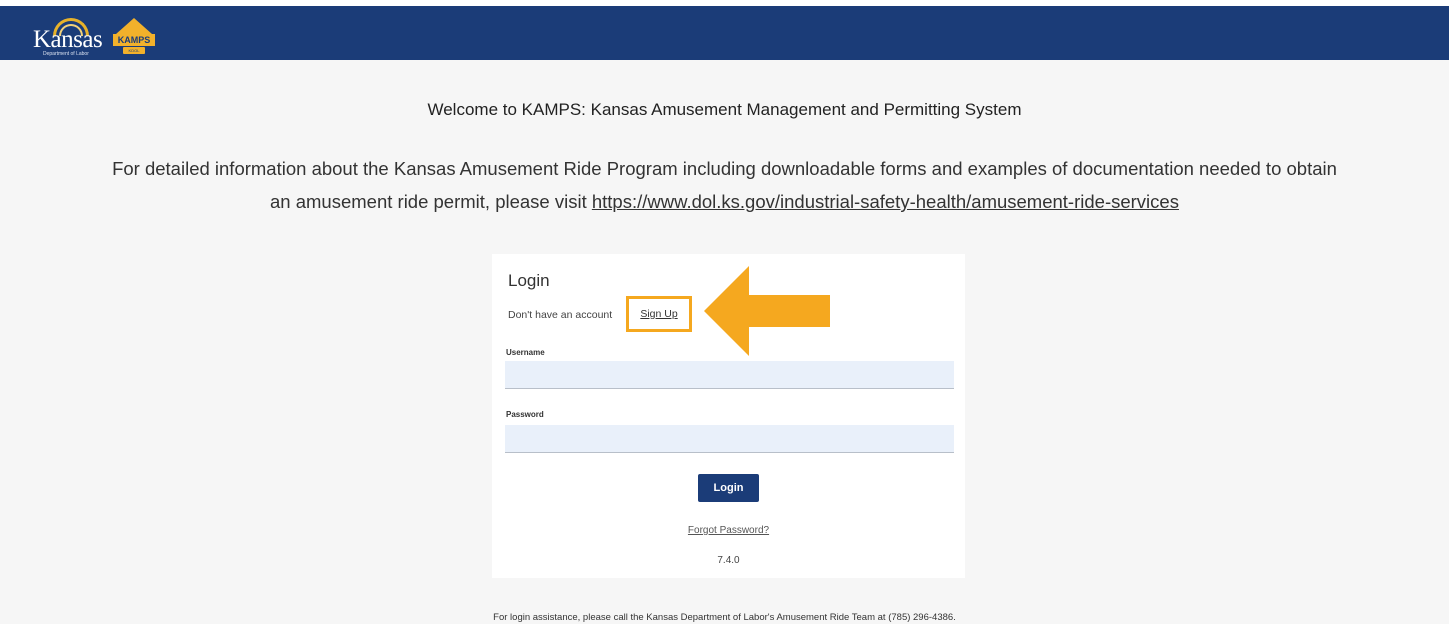  What do you see at coordinates (431, 201) in the screenshot?
I see `info-line-2-text: an amusement ride permit, please visit` at bounding box center [431, 201].